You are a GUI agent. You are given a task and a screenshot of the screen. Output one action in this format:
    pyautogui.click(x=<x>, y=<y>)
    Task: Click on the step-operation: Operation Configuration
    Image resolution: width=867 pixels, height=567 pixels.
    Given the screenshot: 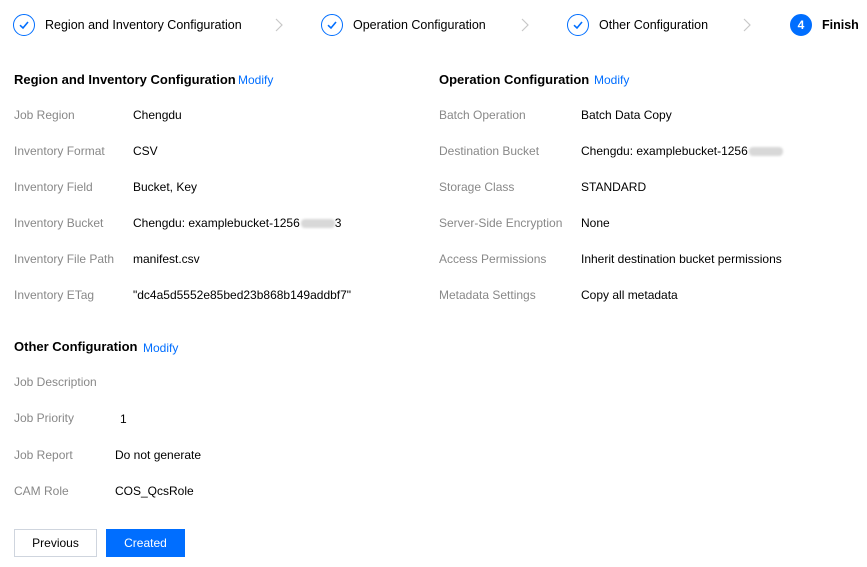 What is the action you would take?
    pyautogui.click(x=403, y=25)
    